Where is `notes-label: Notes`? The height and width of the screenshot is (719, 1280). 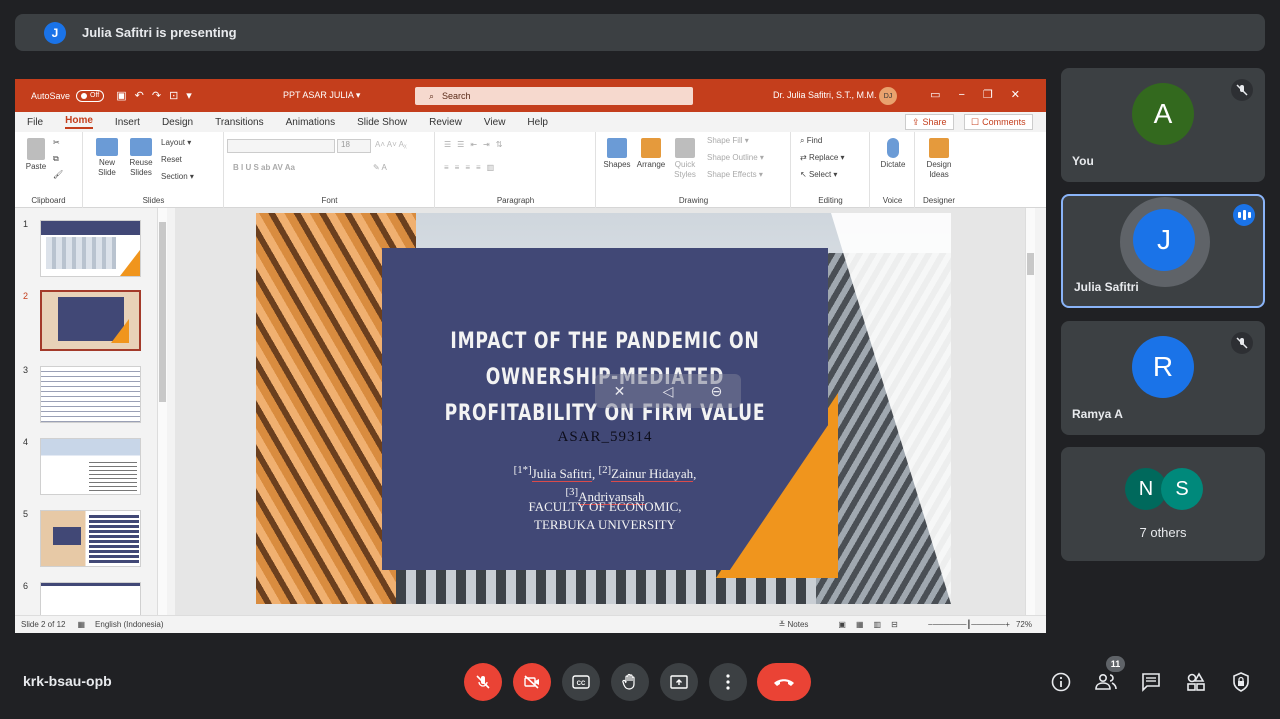
notes-label: Notes is located at coordinates (798, 624).